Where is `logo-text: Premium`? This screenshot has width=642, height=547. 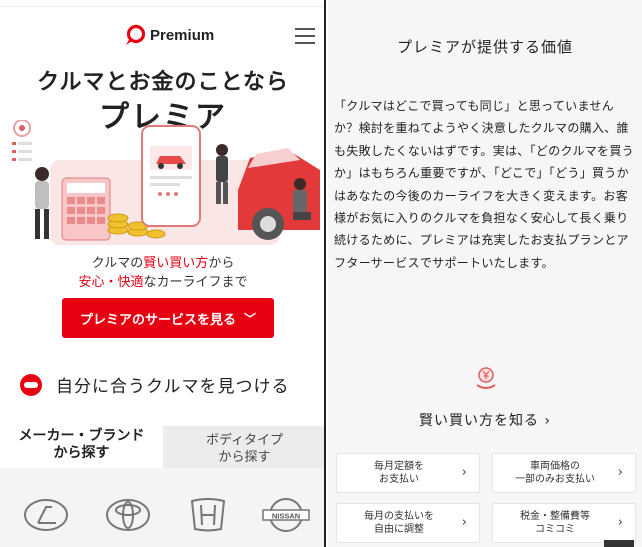
logo-text: Premium is located at coordinates (182, 35).